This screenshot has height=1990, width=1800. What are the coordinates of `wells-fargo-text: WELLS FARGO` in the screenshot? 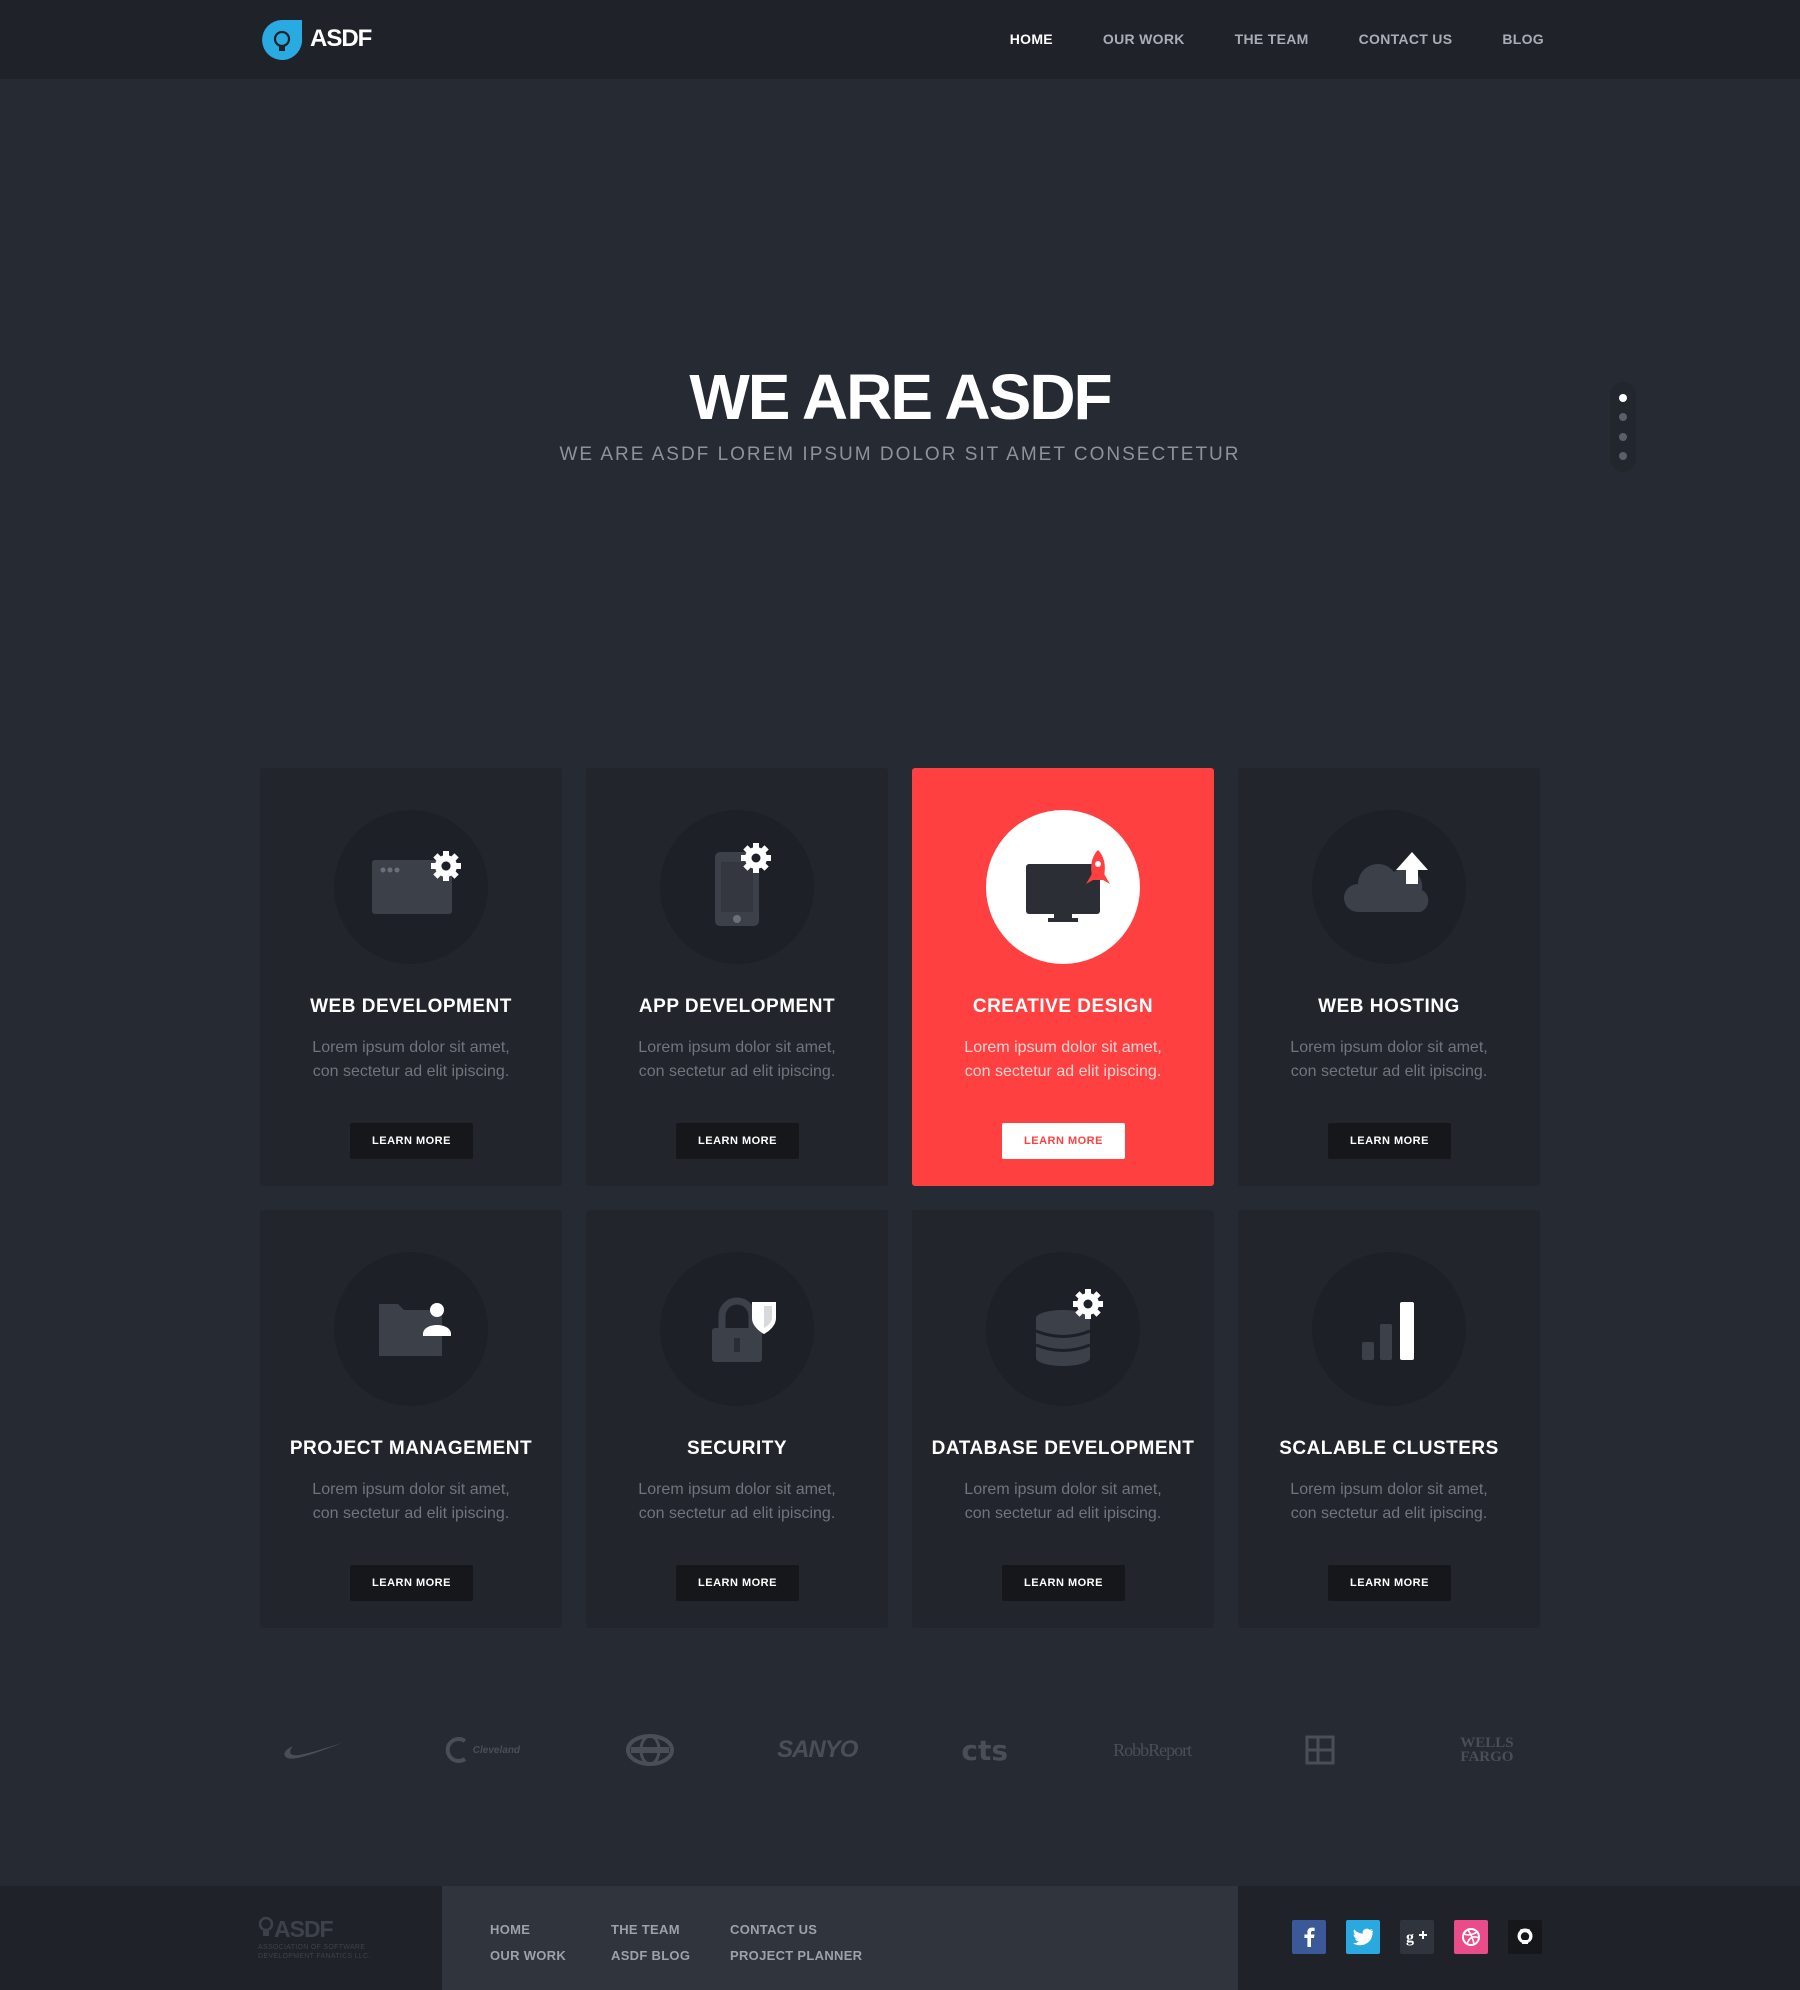 It's located at (1487, 1750).